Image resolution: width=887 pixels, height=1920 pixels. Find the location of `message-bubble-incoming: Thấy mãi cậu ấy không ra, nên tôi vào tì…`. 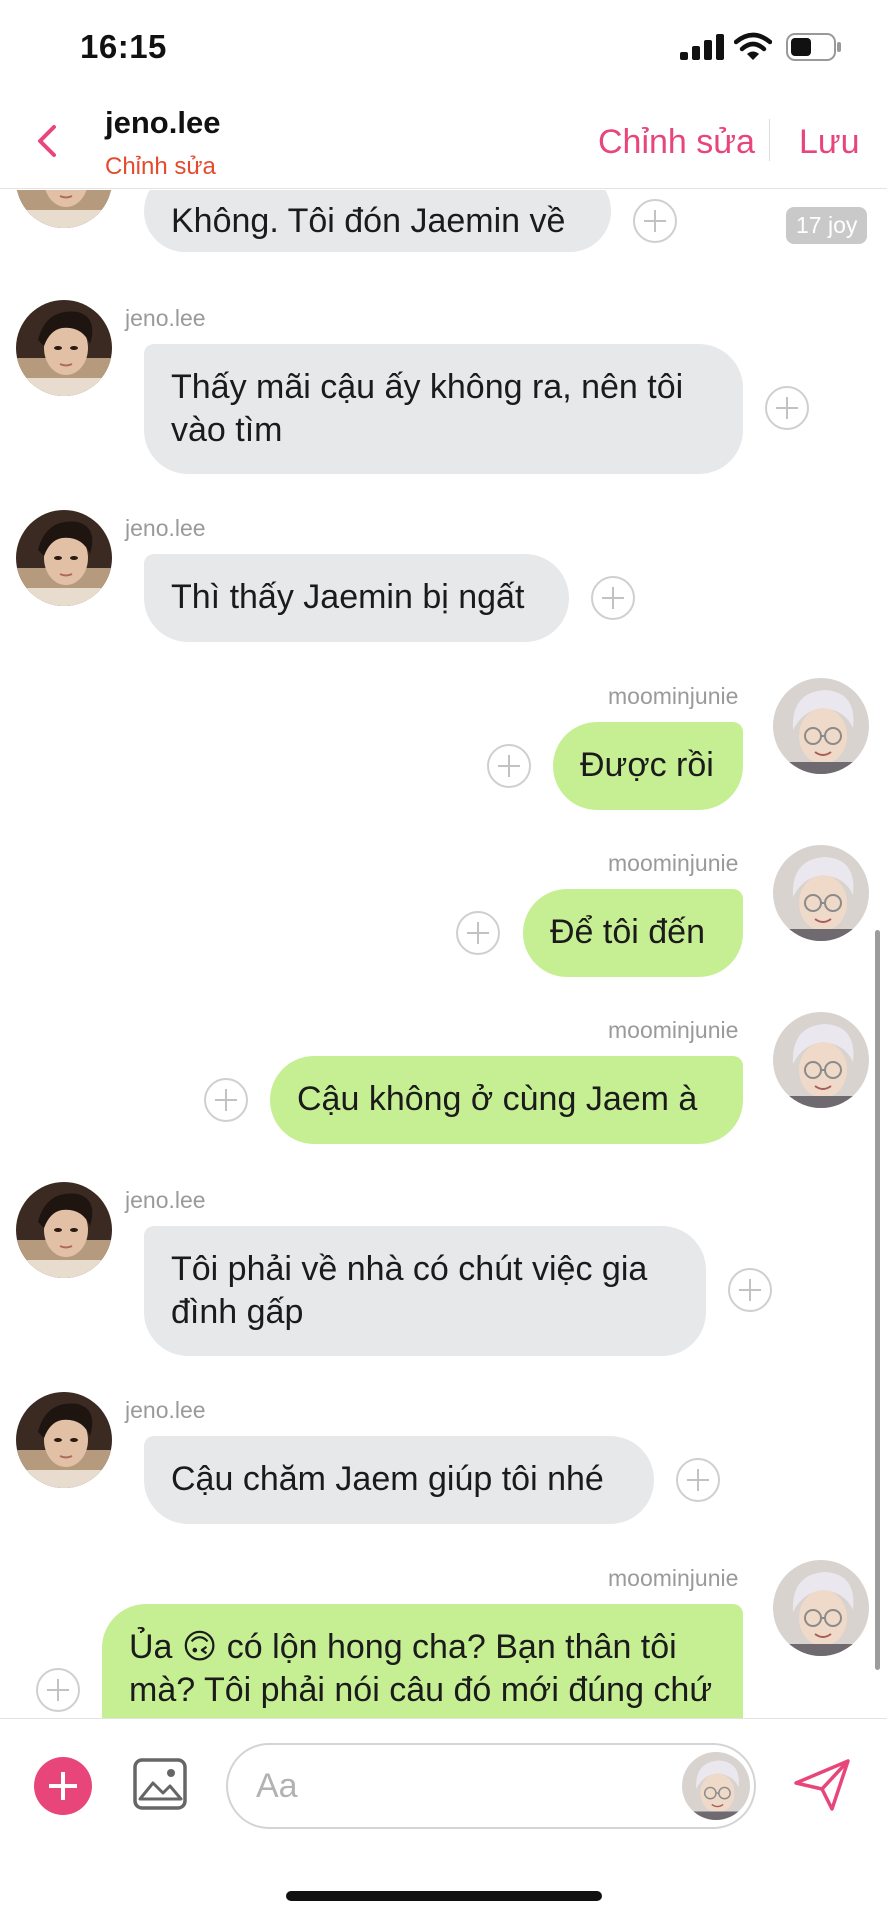

message-bubble-incoming: Thấy mãi cậu ấy không ra, nên tôi vào tì… is located at coordinates (443, 409).